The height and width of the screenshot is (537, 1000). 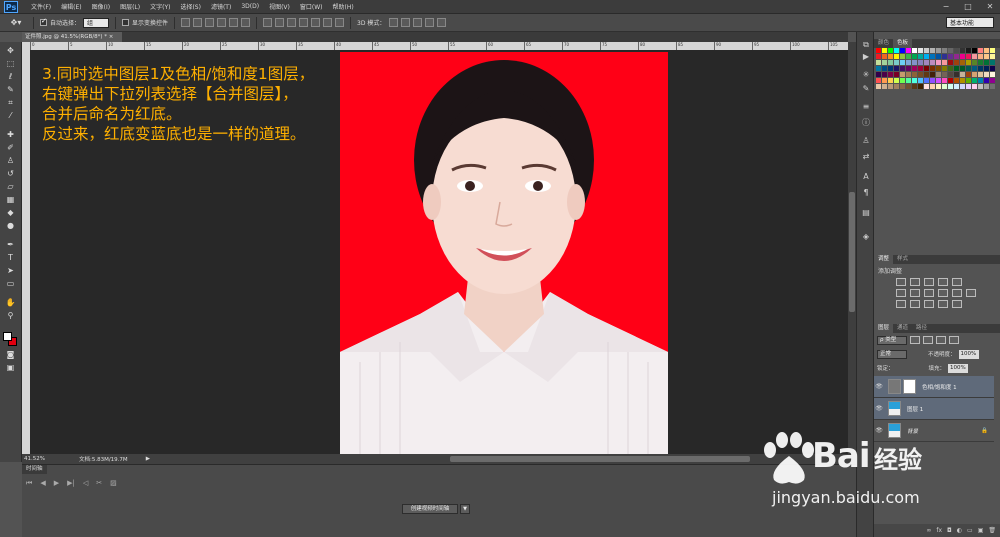 I want to click on menu-image: 图像(I), so click(x=101, y=6).